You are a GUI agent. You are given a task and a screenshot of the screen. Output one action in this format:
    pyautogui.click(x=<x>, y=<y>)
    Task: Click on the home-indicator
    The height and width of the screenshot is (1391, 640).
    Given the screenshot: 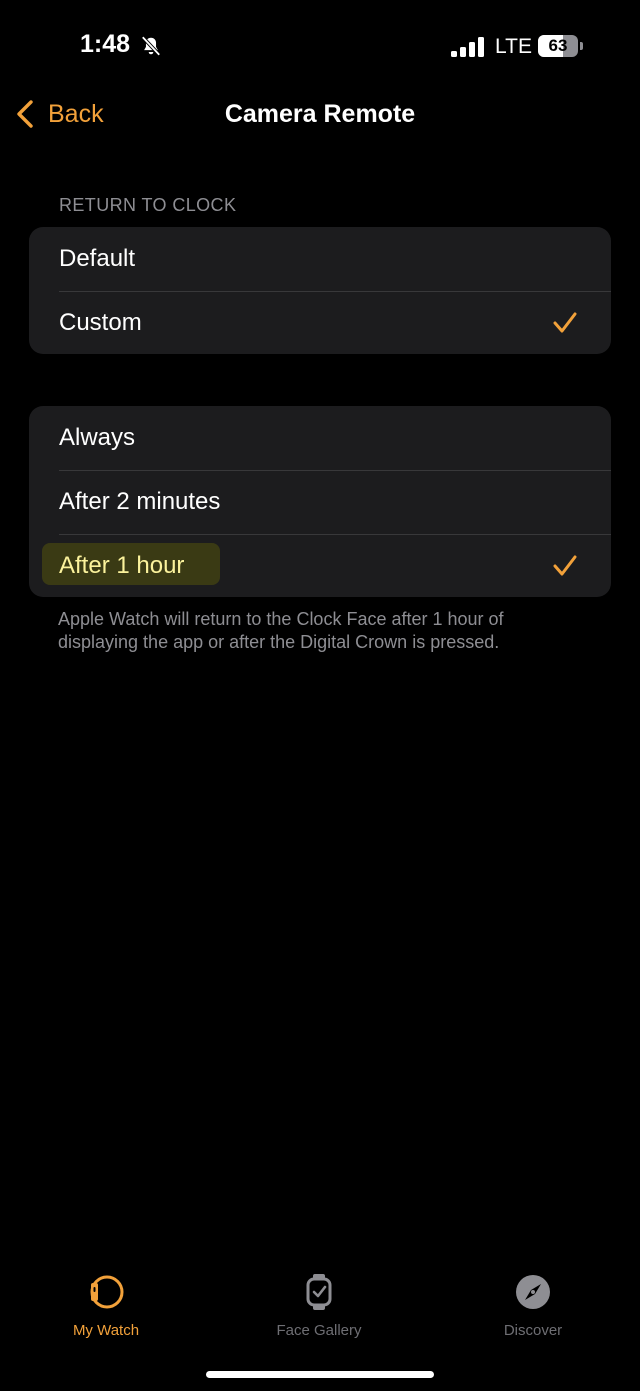 What is the action you would take?
    pyautogui.click(x=320, y=1374)
    